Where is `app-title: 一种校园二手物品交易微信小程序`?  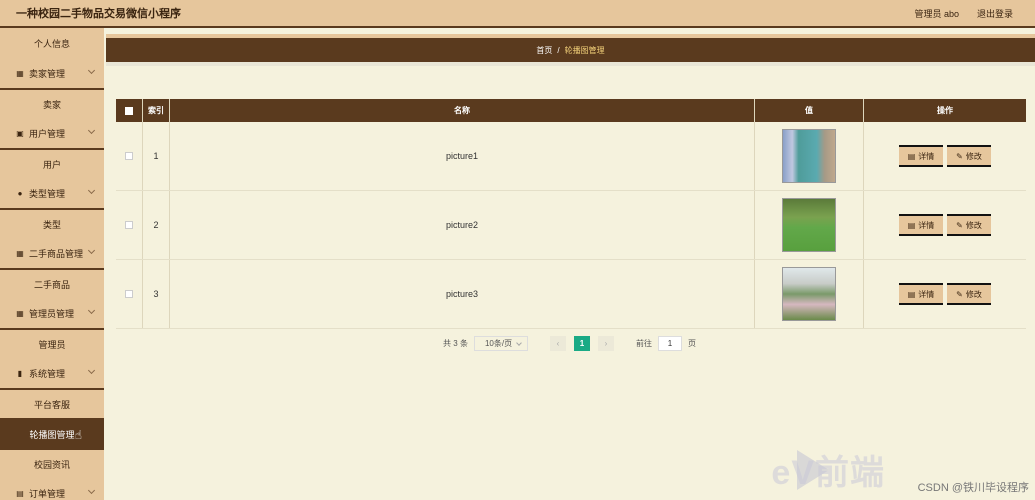
app-title: 一种校园二手物品交易微信小程序 is located at coordinates (98, 14).